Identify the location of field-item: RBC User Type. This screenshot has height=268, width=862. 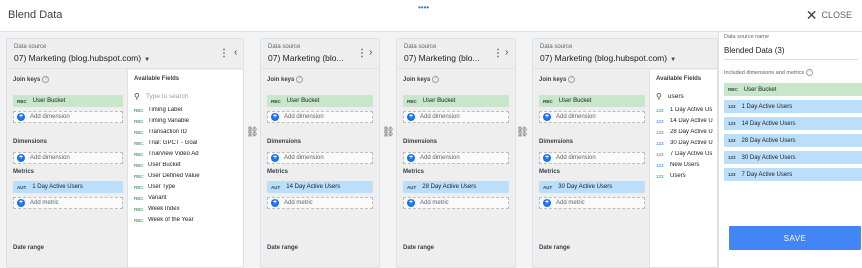
(154, 187).